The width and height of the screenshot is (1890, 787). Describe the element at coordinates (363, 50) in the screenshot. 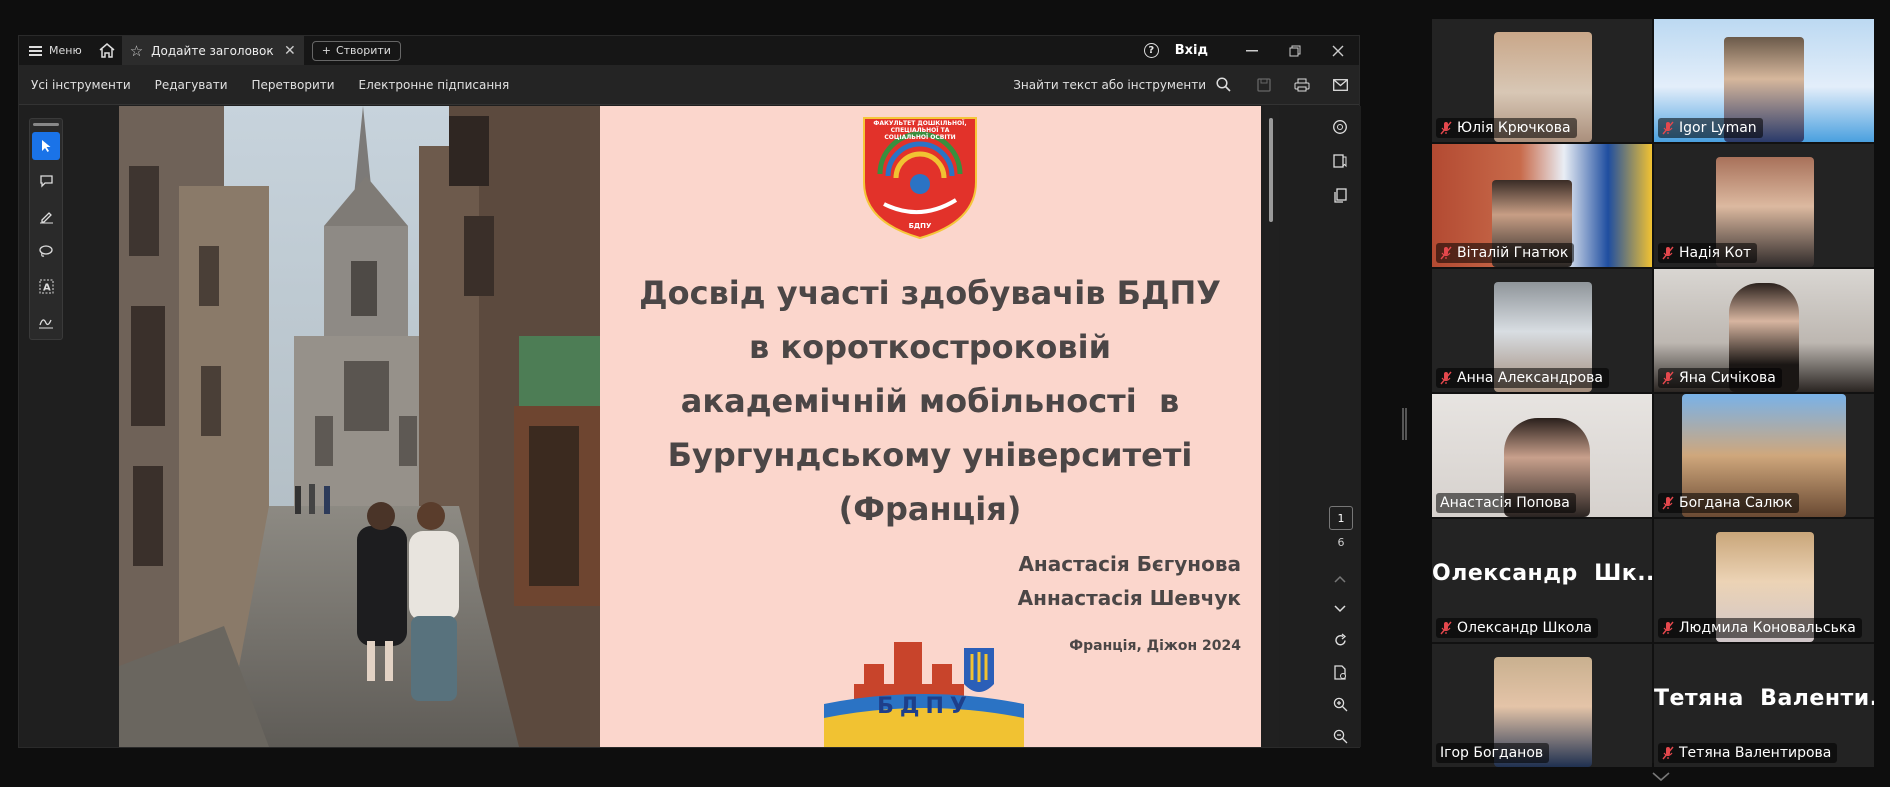

I see `create-label: Створити` at that location.